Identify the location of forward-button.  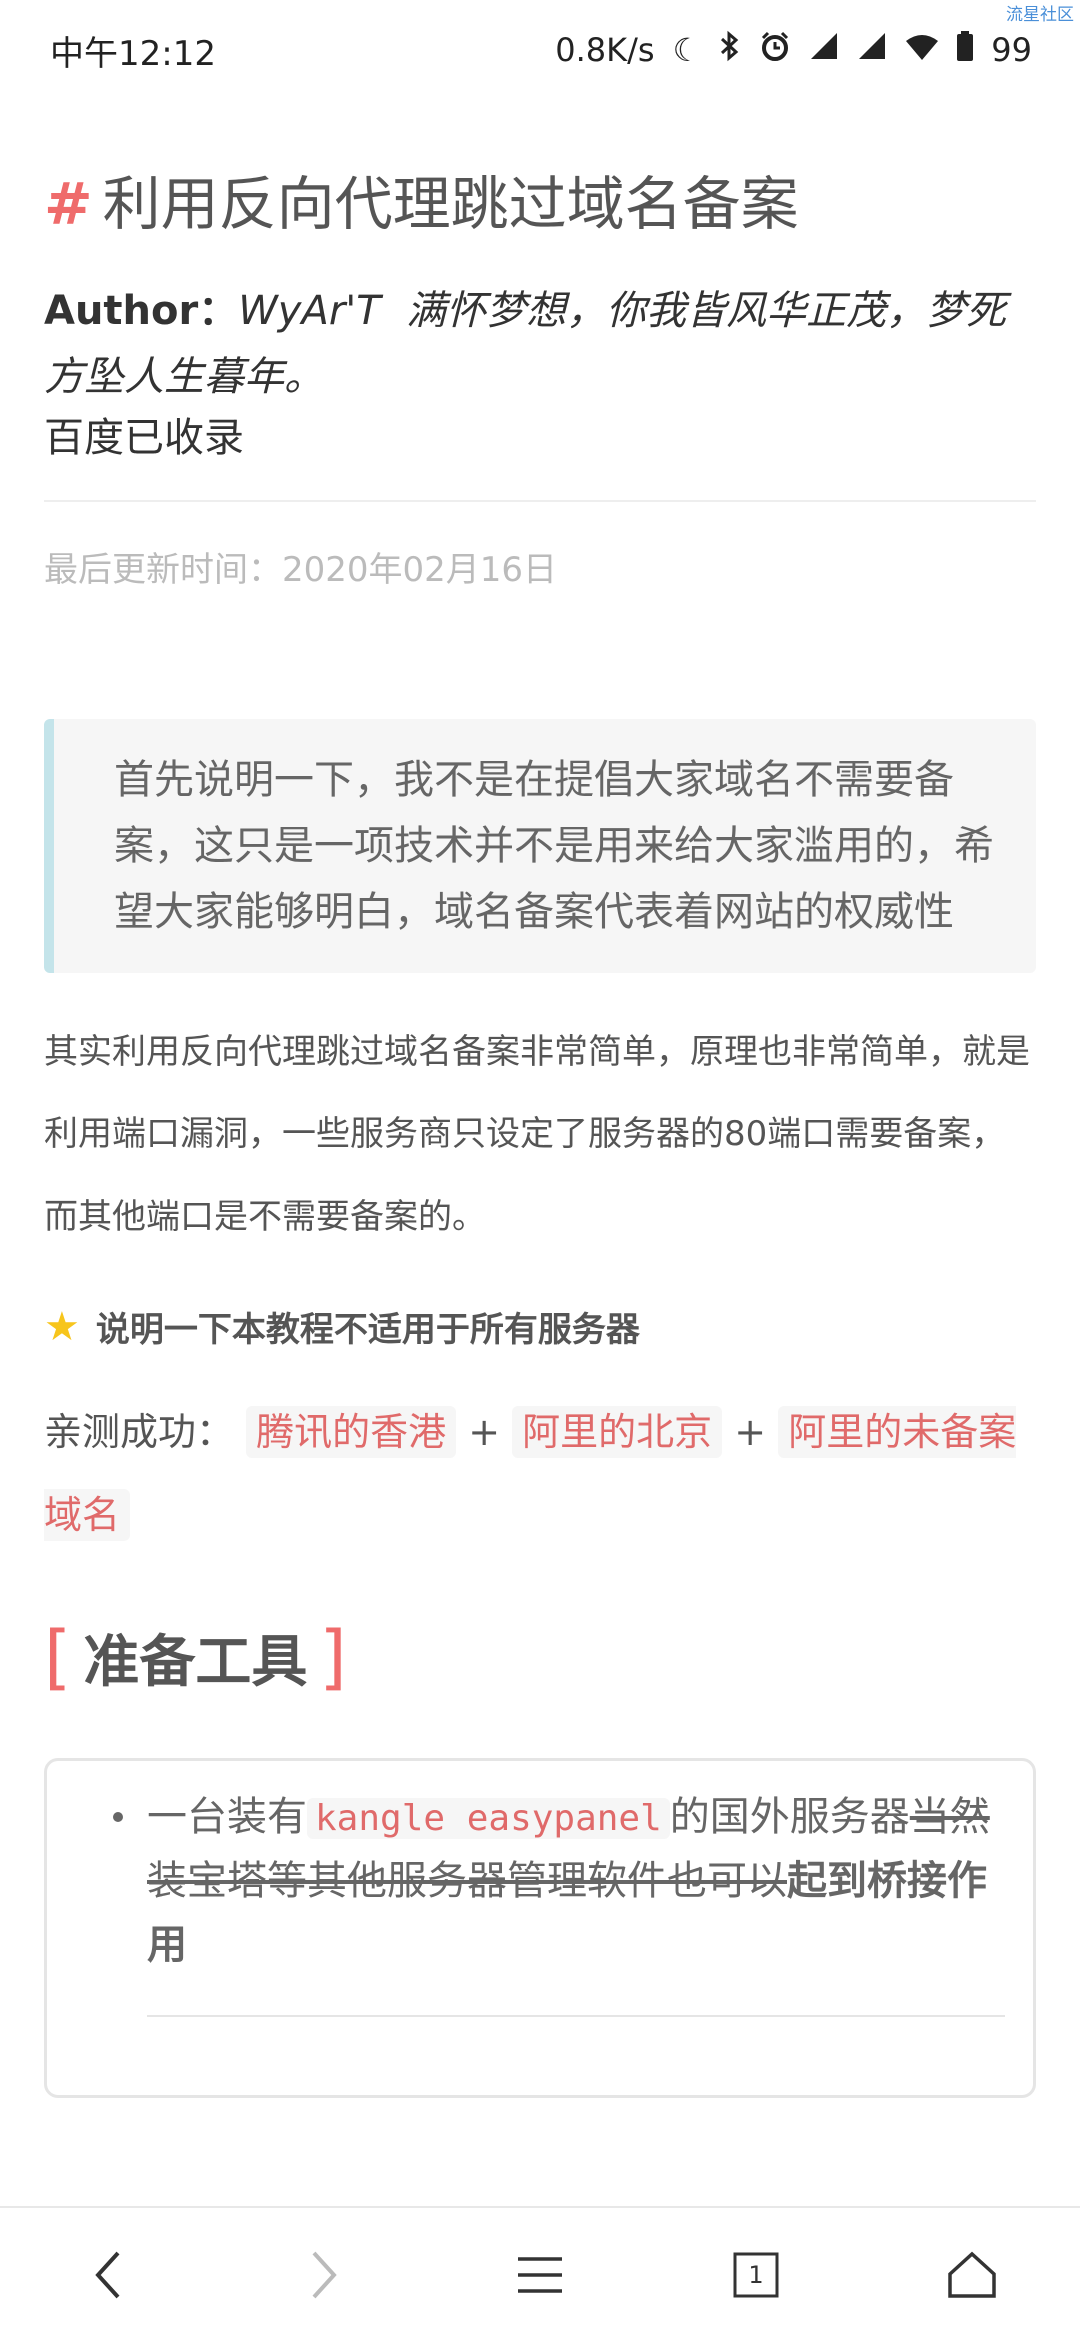
(324, 2275).